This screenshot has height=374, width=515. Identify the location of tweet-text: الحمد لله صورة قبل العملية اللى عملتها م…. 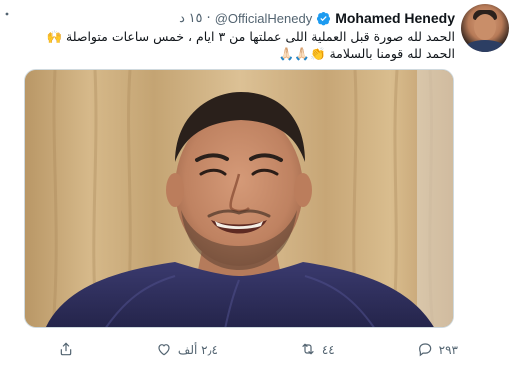
(235, 45).